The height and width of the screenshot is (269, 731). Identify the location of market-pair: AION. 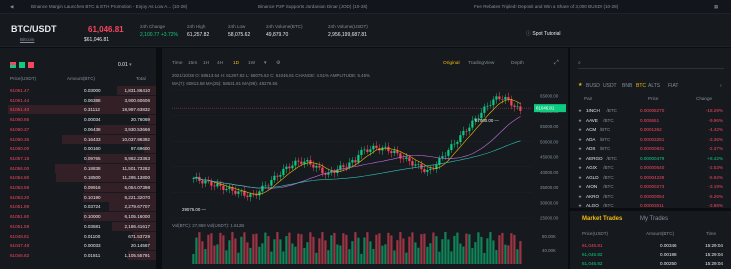
(592, 186).